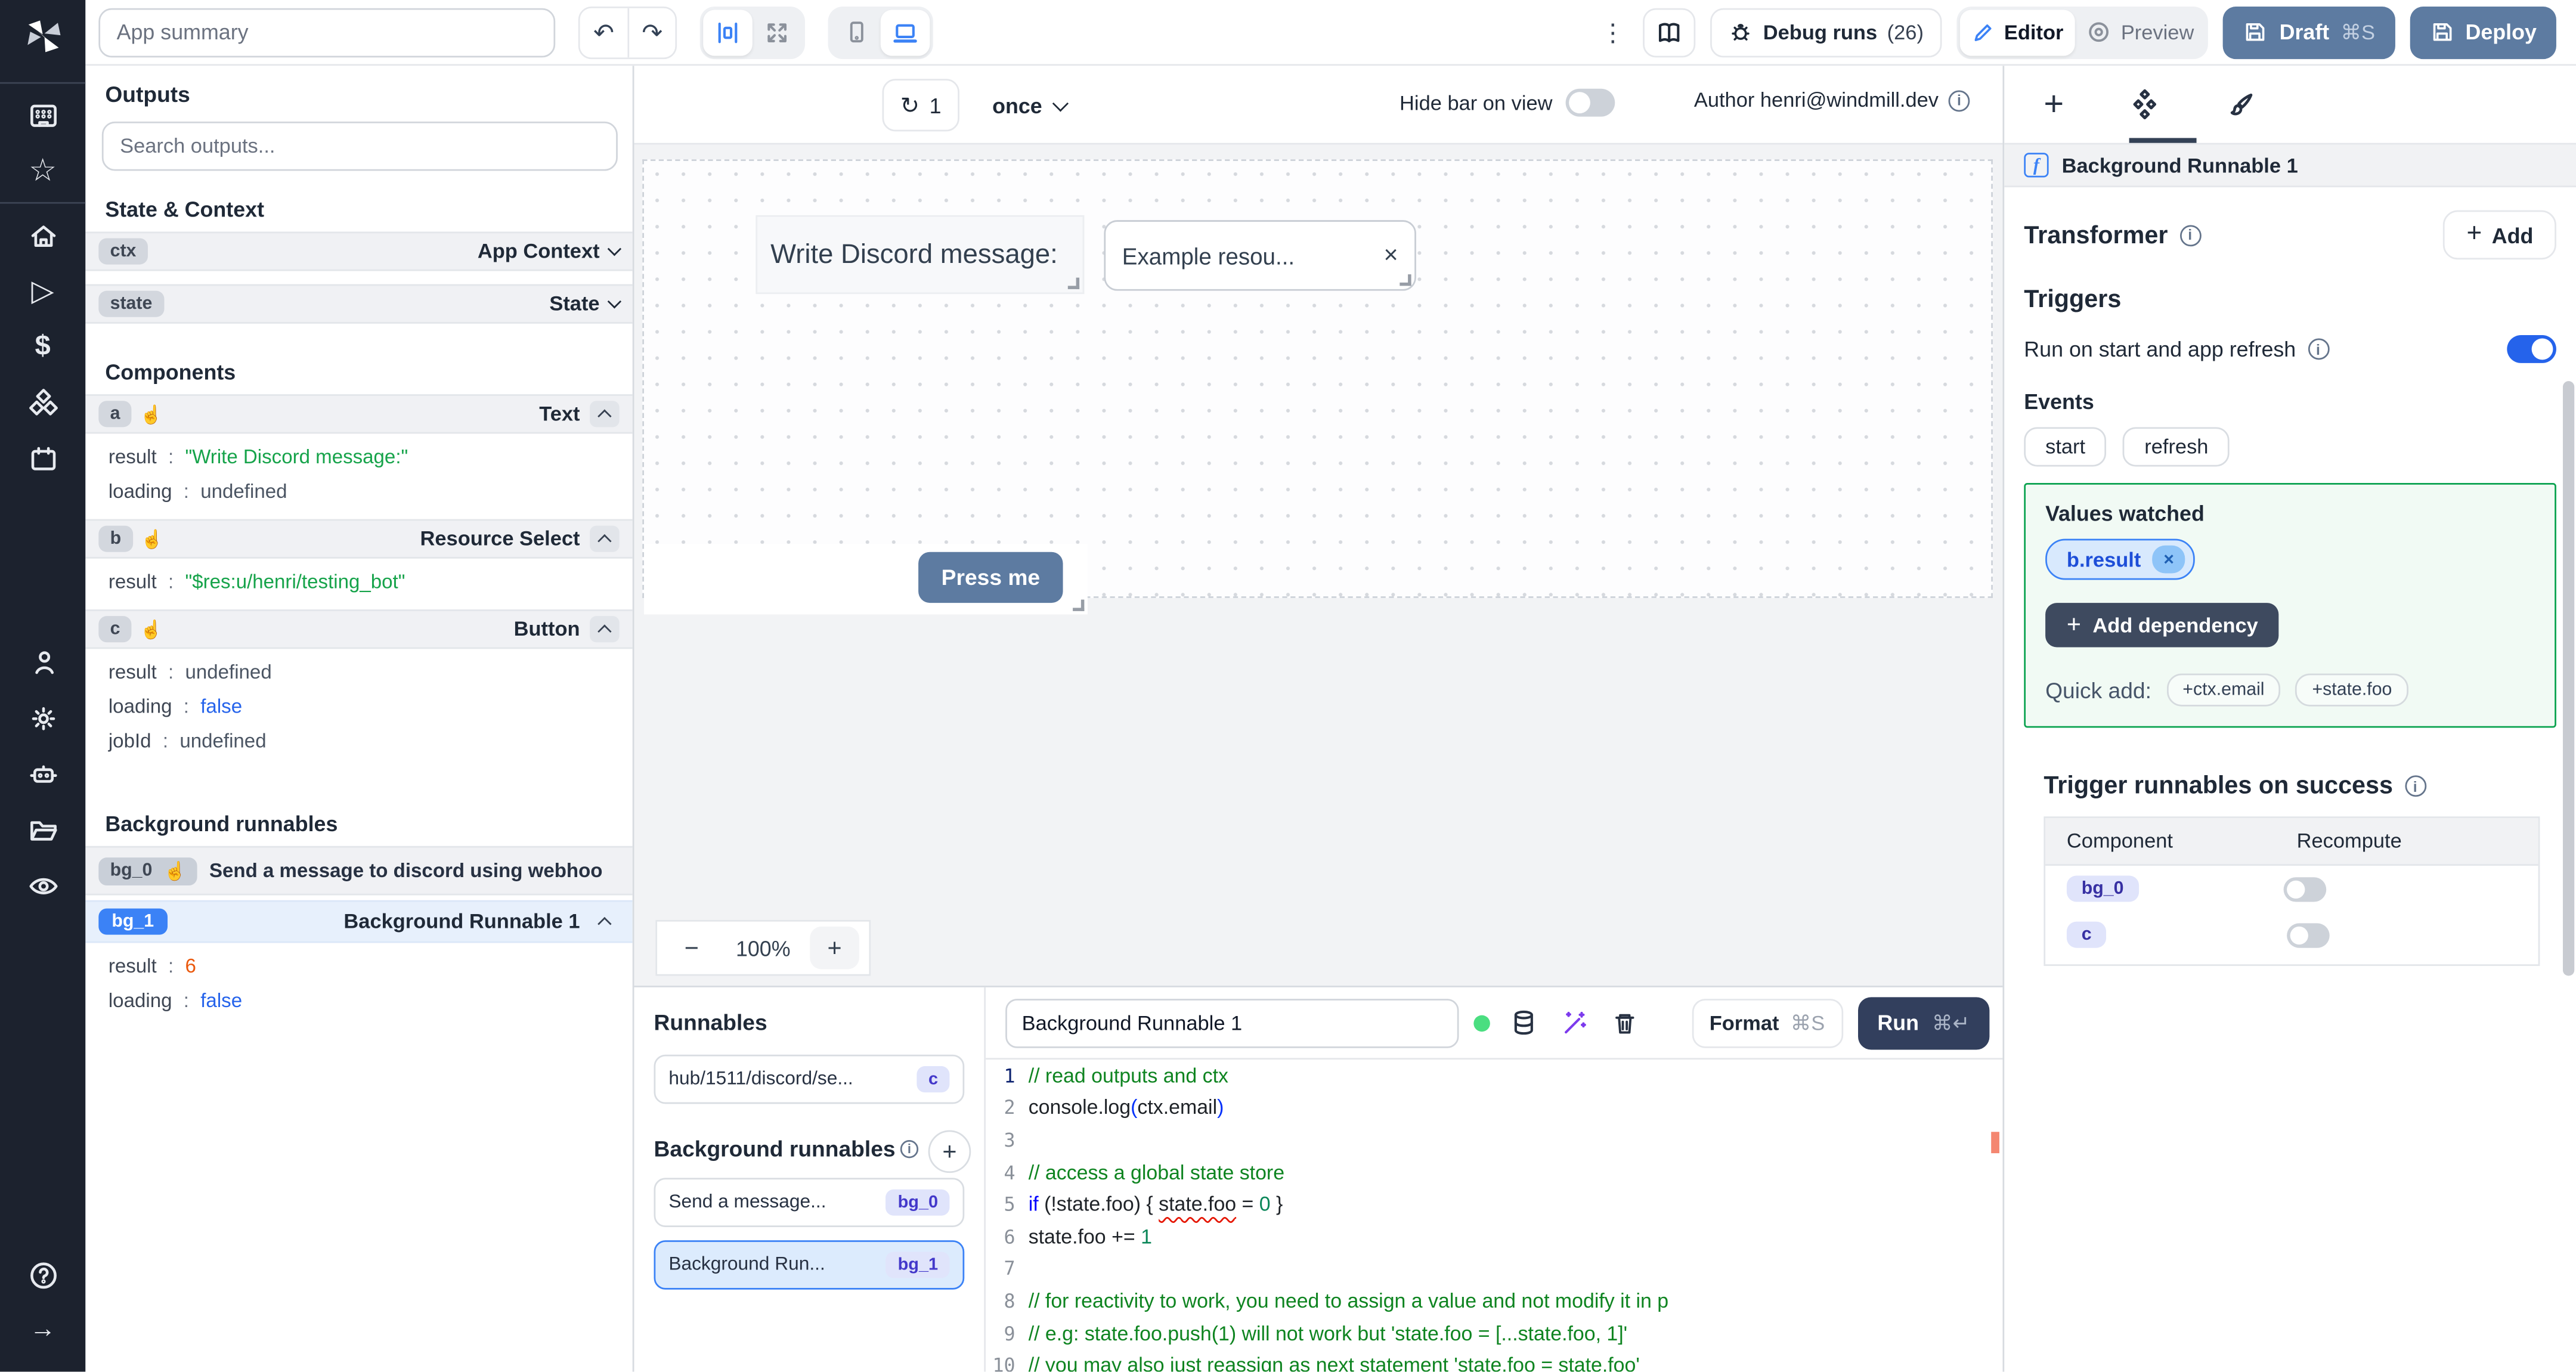 The height and width of the screenshot is (1372, 2576). Describe the element at coordinates (43, 291) in the screenshot. I see `runs-play-icon: ▷` at that location.